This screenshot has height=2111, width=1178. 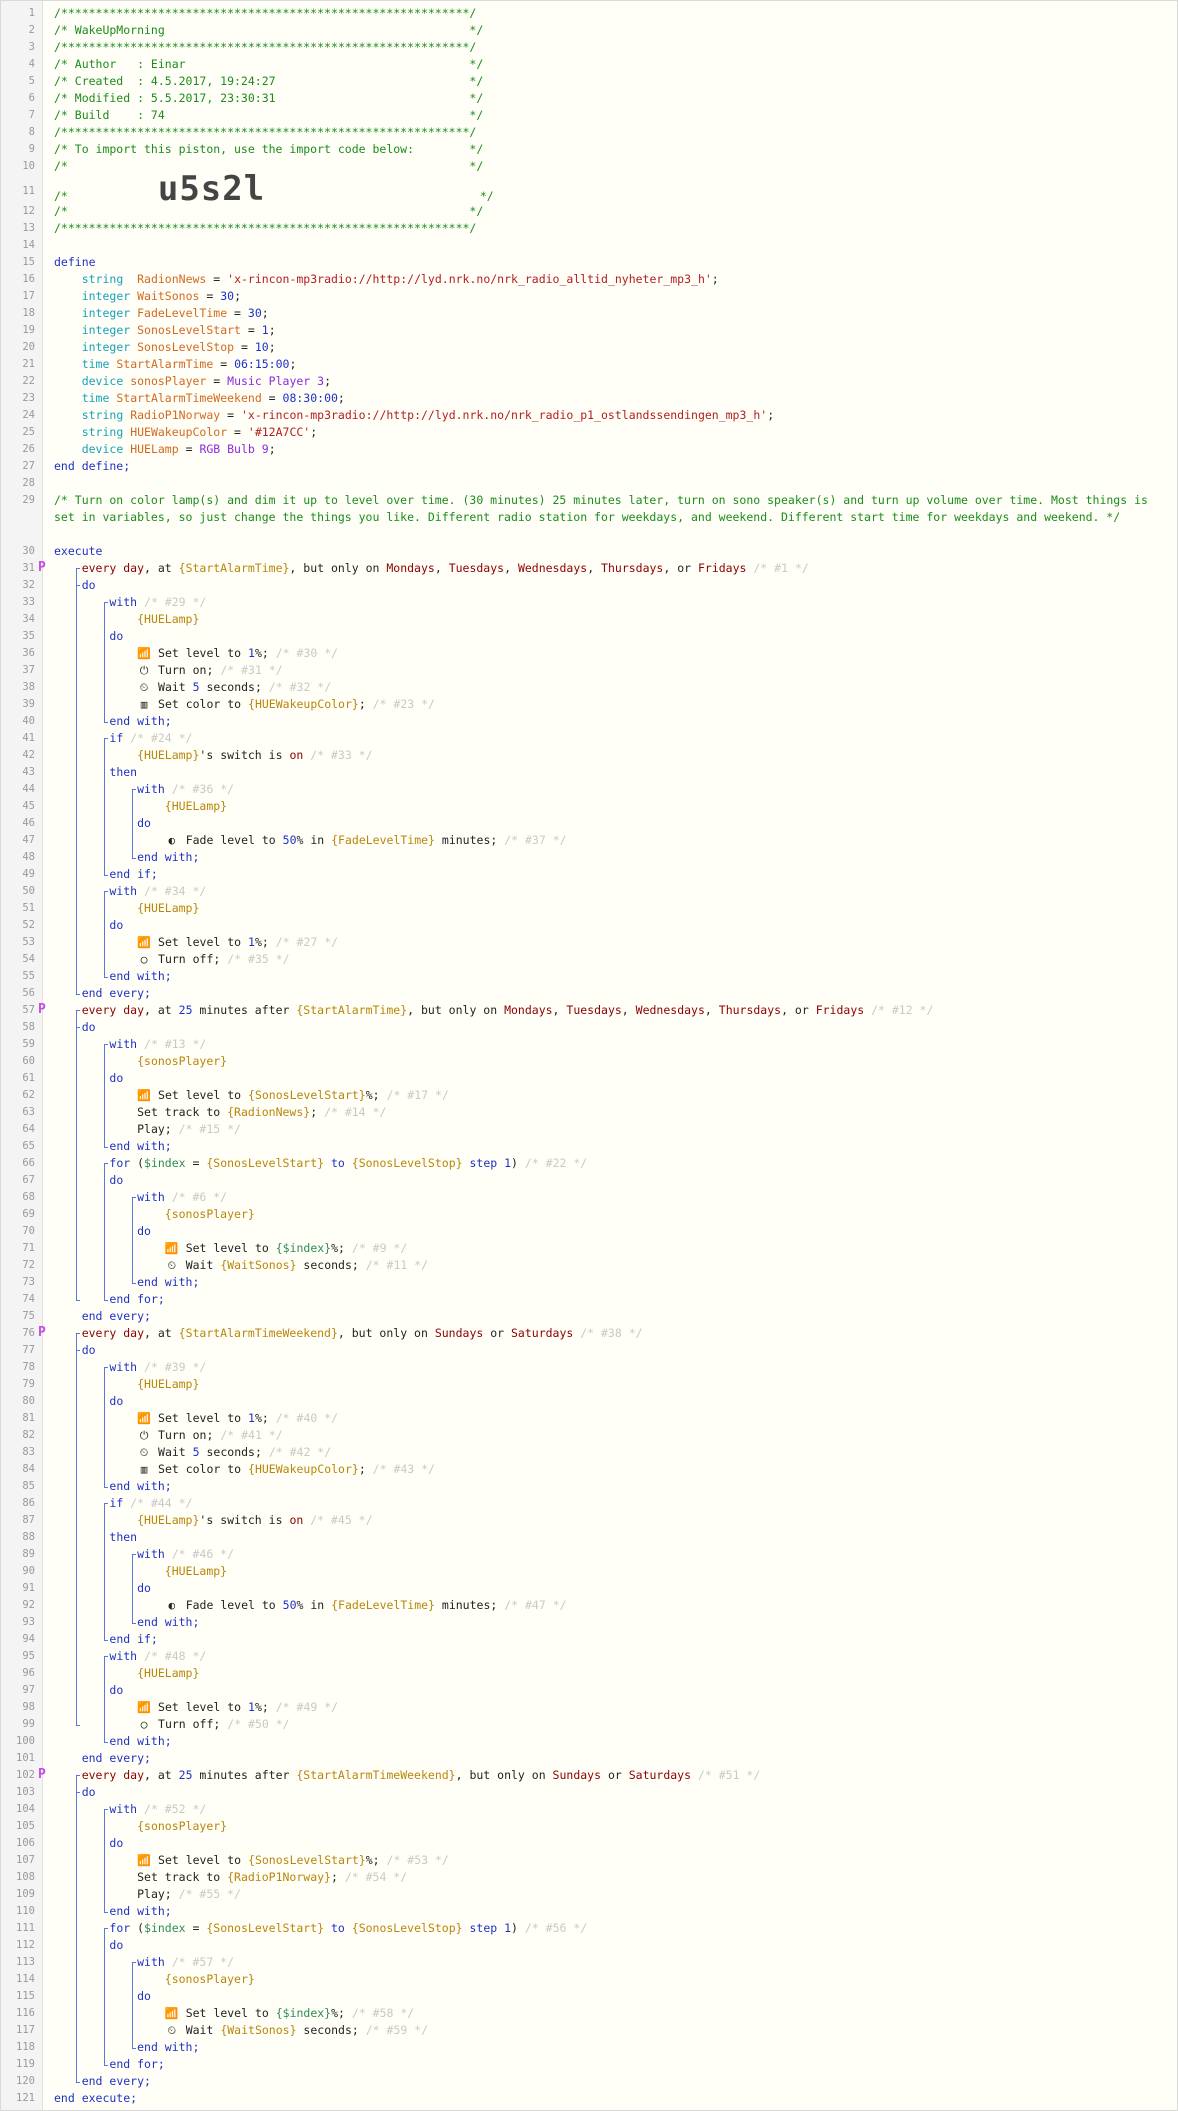 I want to click on line-number: 51, so click(x=28, y=908).